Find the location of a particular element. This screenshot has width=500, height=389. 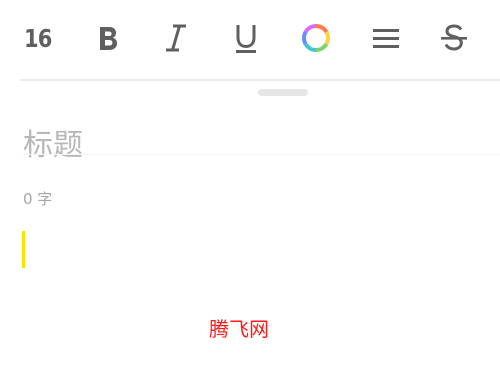

underline-button is located at coordinates (246, 38).